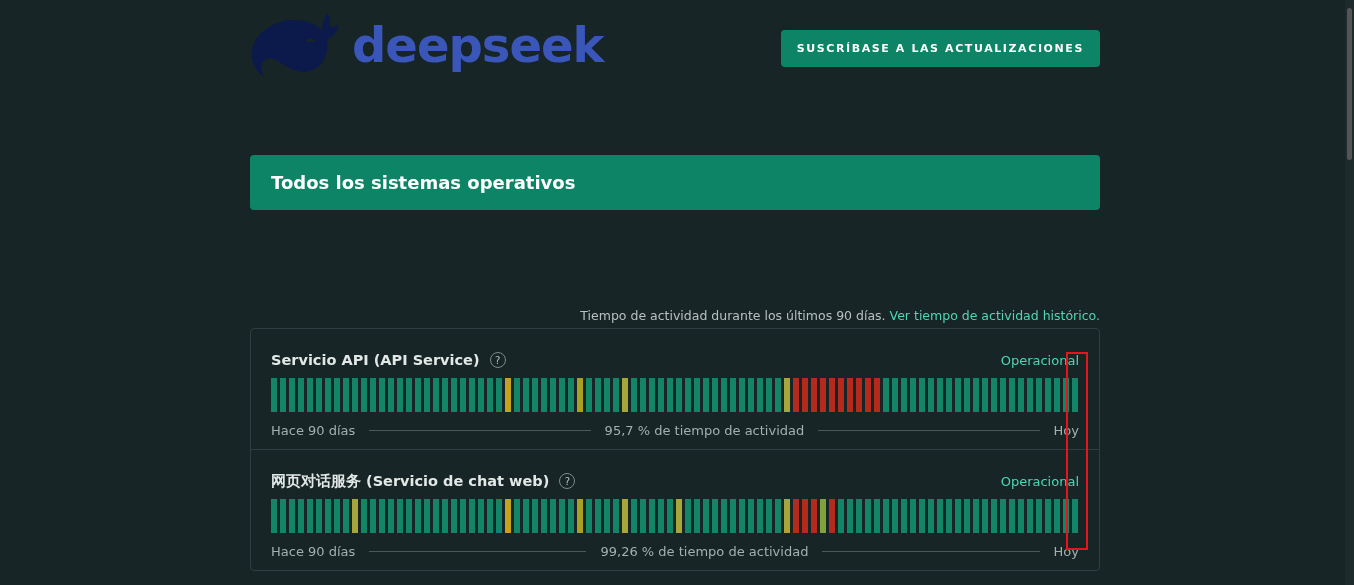  Describe the element at coordinates (940, 48) in the screenshot. I see `subscribe-button: SUSCRÍBASE A LAS ACTUALIZACIONES` at that location.